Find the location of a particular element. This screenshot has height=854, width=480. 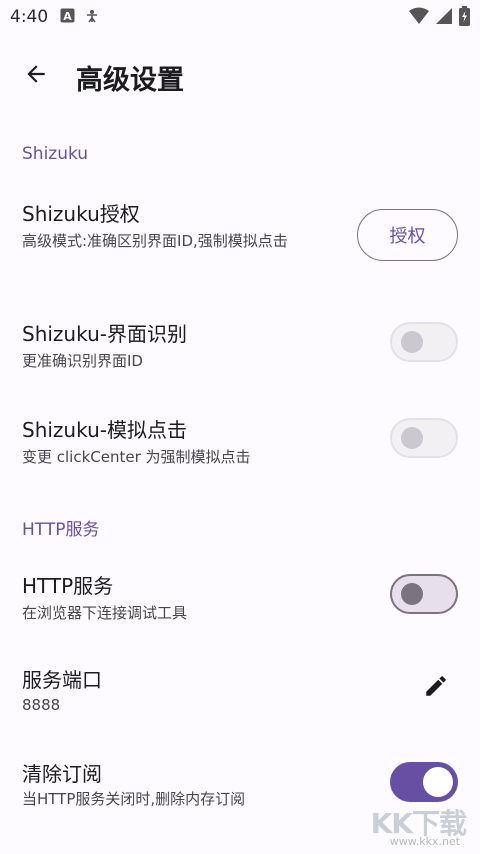

simulate-click-switch is located at coordinates (424, 438).